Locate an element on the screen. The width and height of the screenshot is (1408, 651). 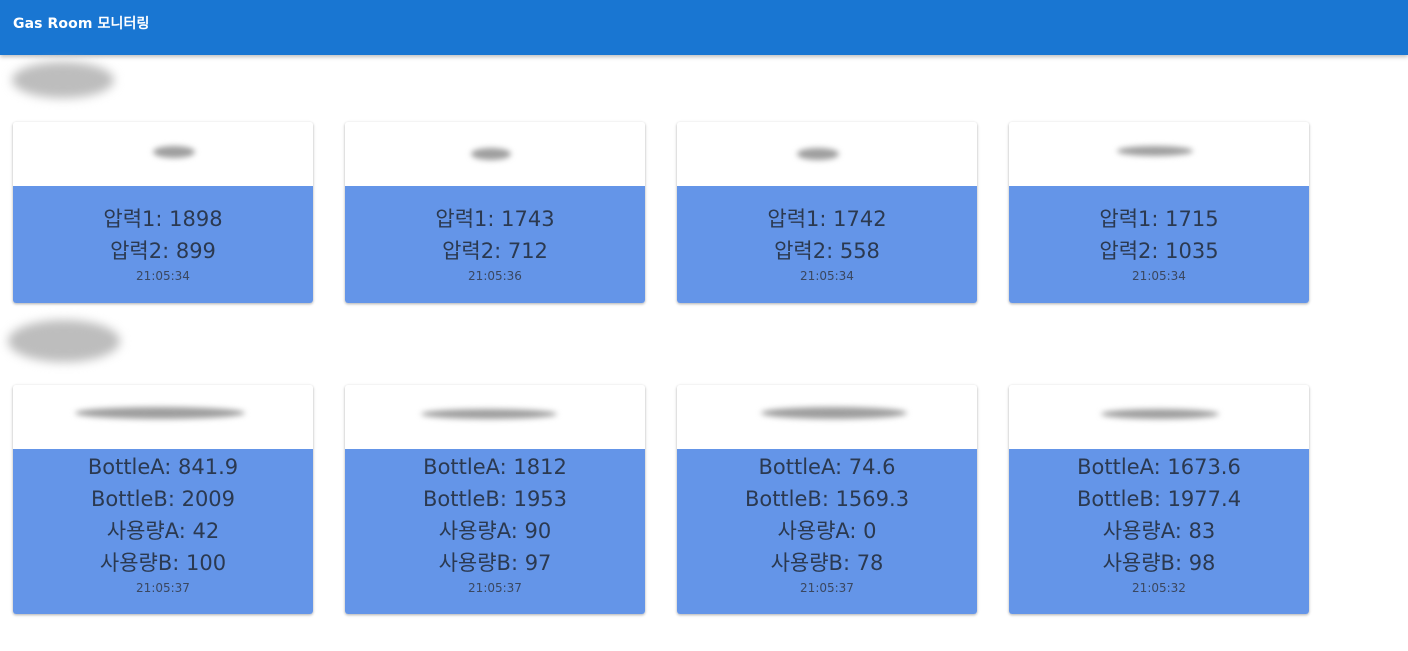
bottle-a-value: BottleA: 74.6 is located at coordinates (827, 467).